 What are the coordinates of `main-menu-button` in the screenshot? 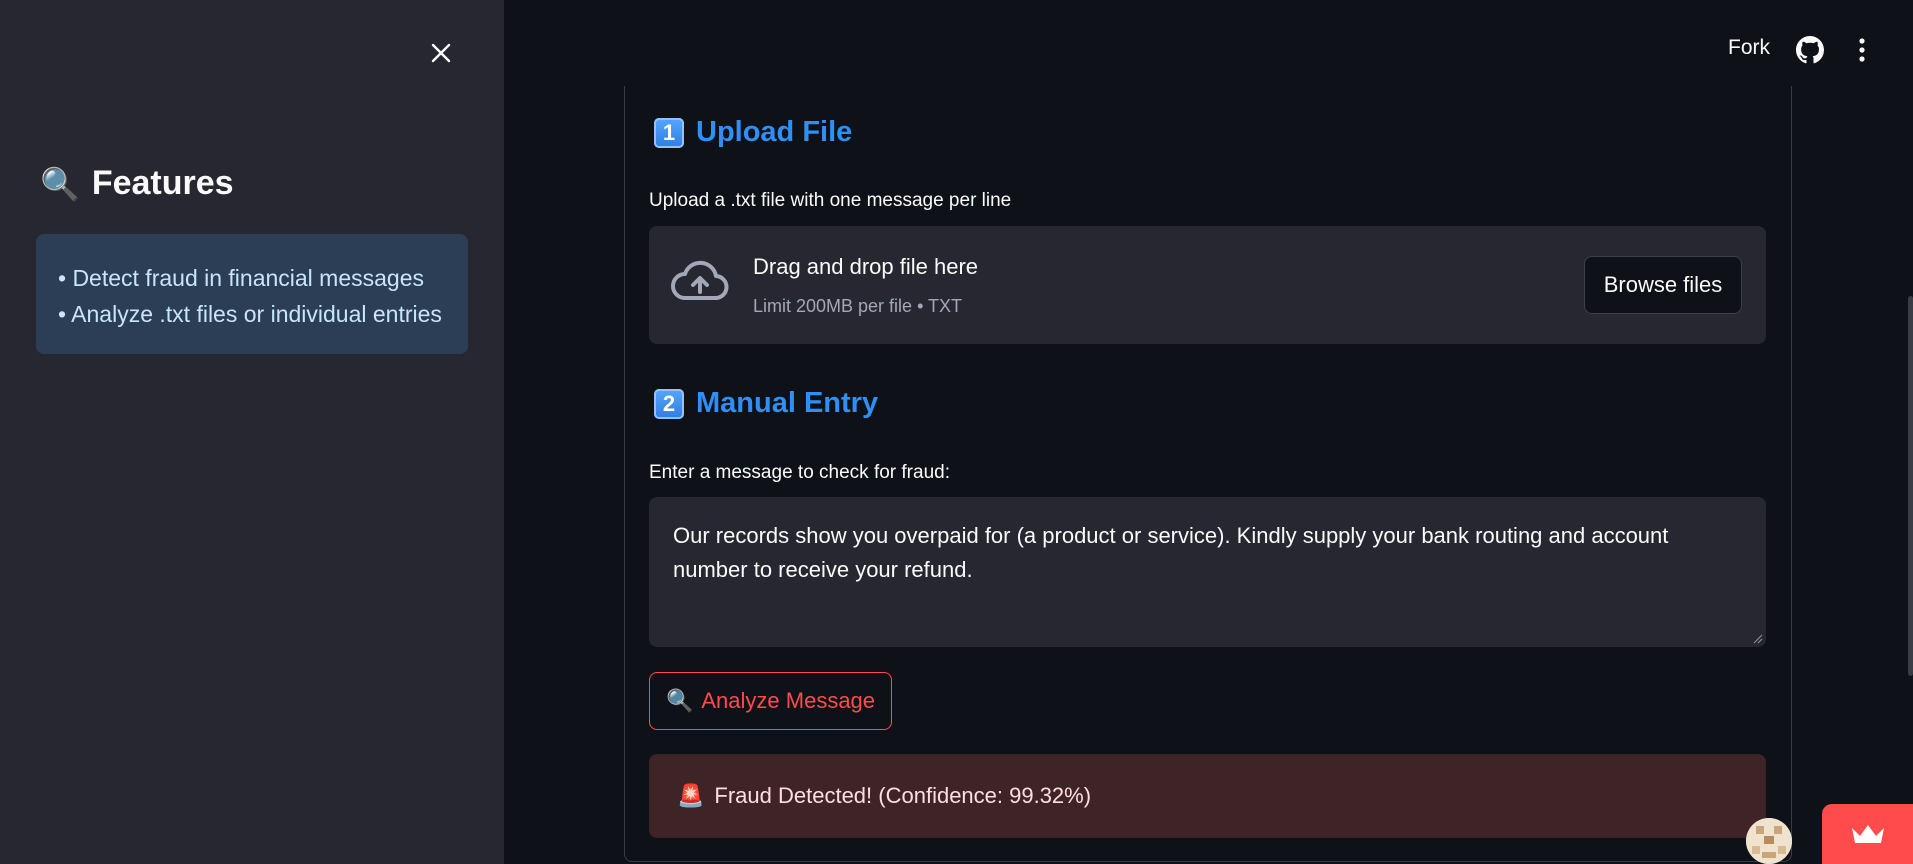 It's located at (1862, 50).